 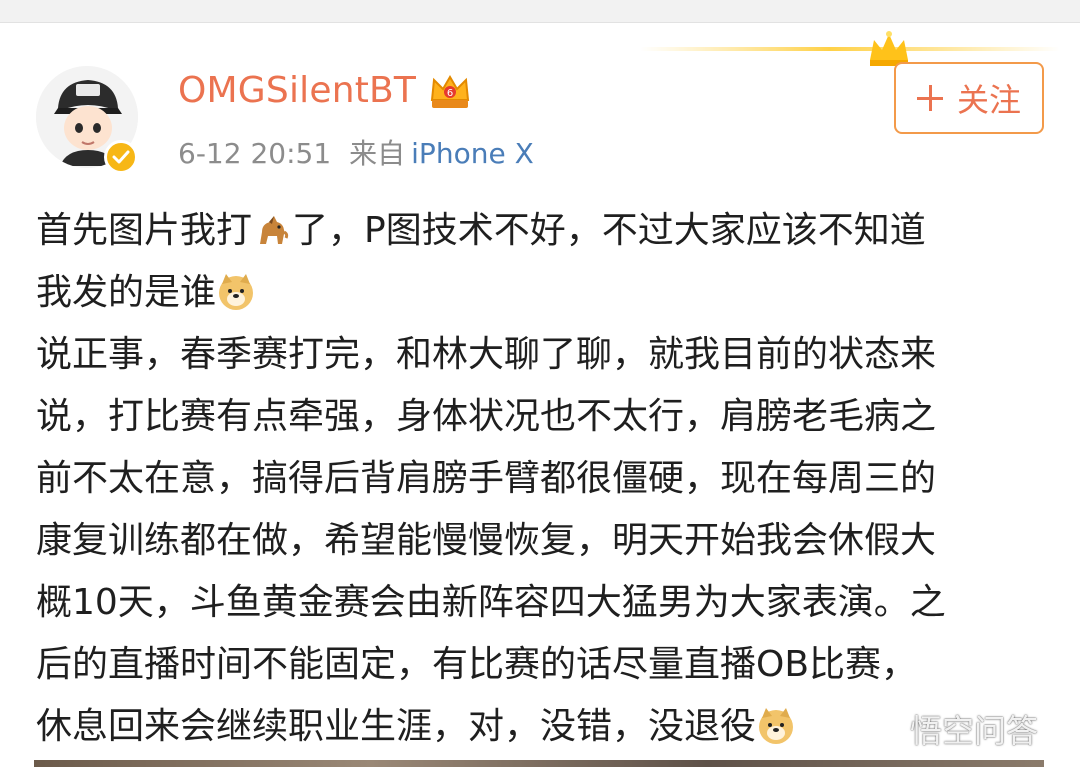 What do you see at coordinates (486, 540) in the screenshot?
I see `post-line: 康复训练都在做，希望能慢慢恢复，明天开始我会休假大` at bounding box center [486, 540].